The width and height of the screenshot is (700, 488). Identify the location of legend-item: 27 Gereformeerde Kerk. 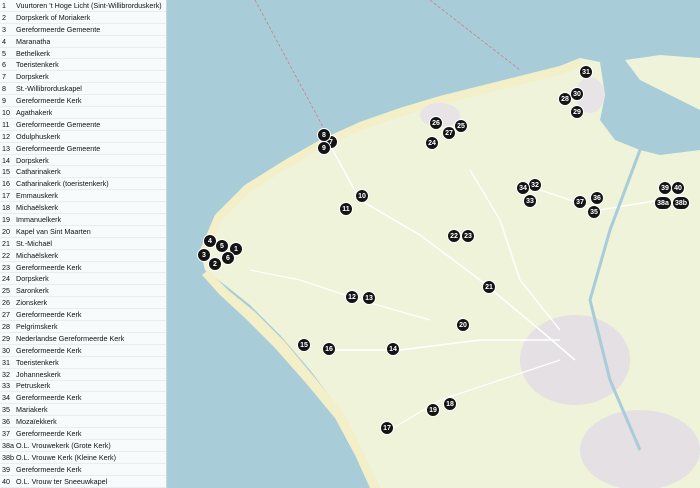
(83, 315).